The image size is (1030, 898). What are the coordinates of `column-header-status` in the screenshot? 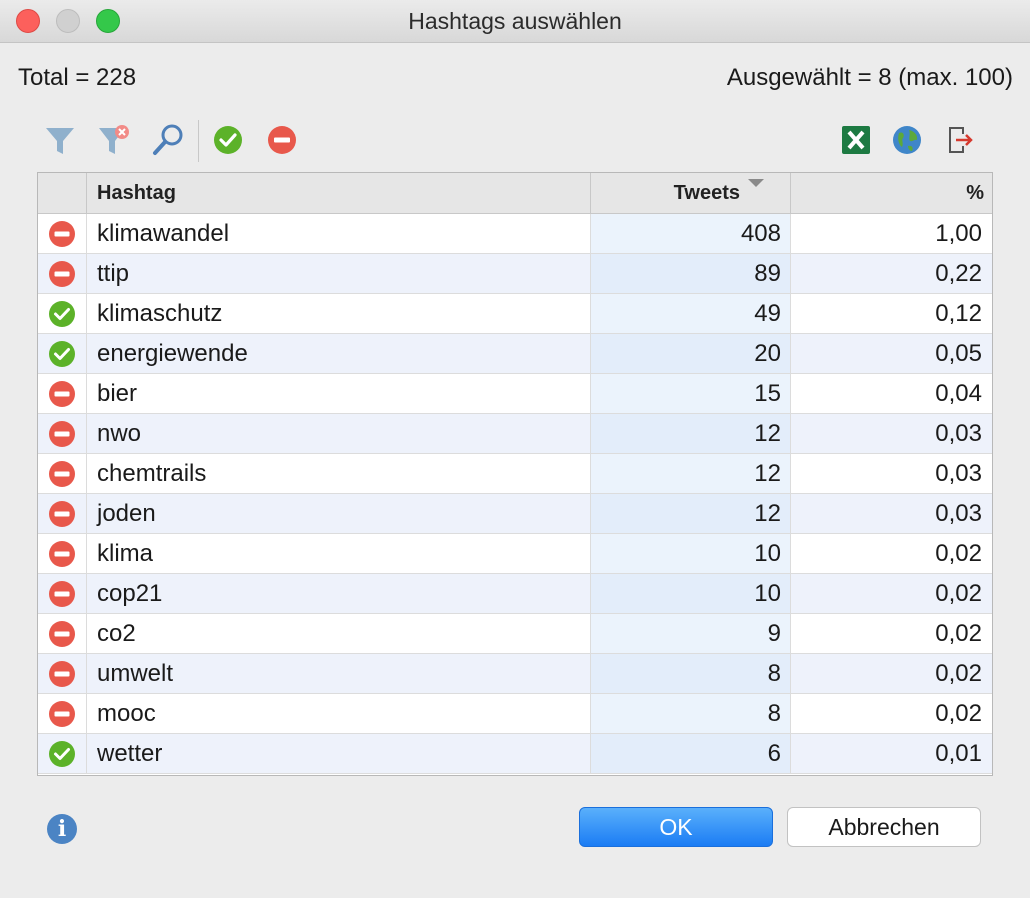 It's located at (62, 193).